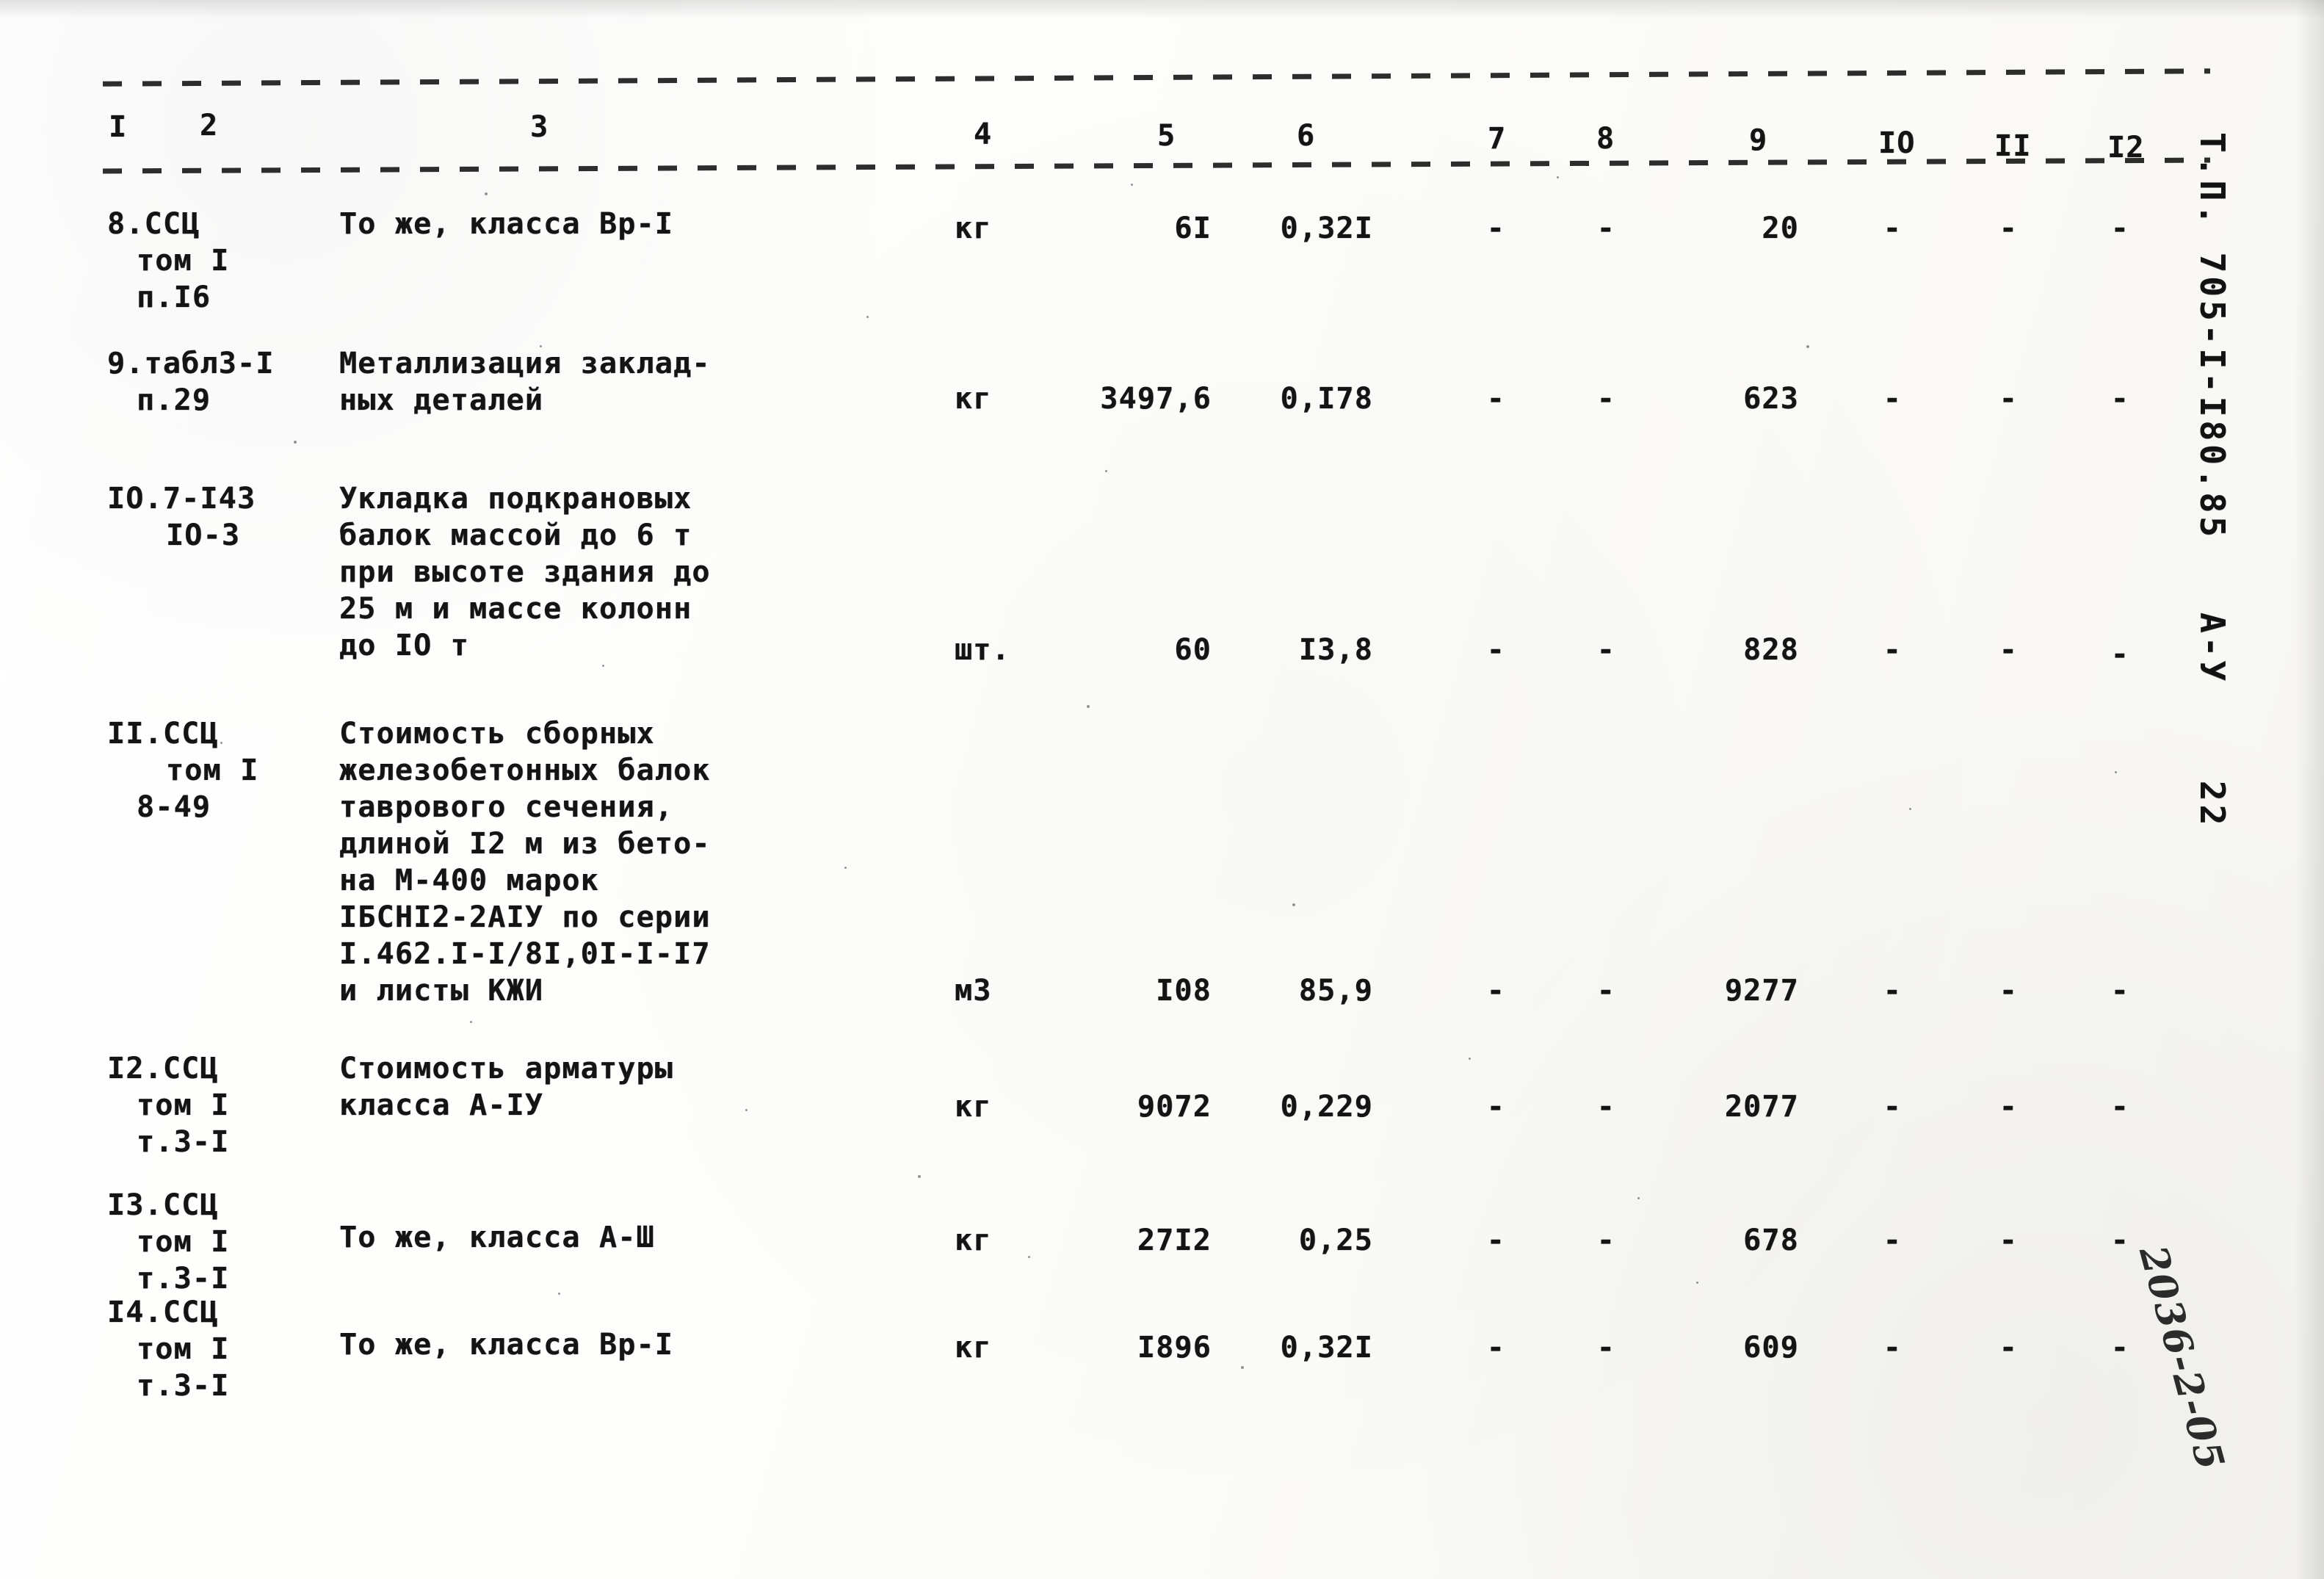 This screenshot has width=2324, height=1579. I want to click on row-value-9: 828, so click(1771, 650).